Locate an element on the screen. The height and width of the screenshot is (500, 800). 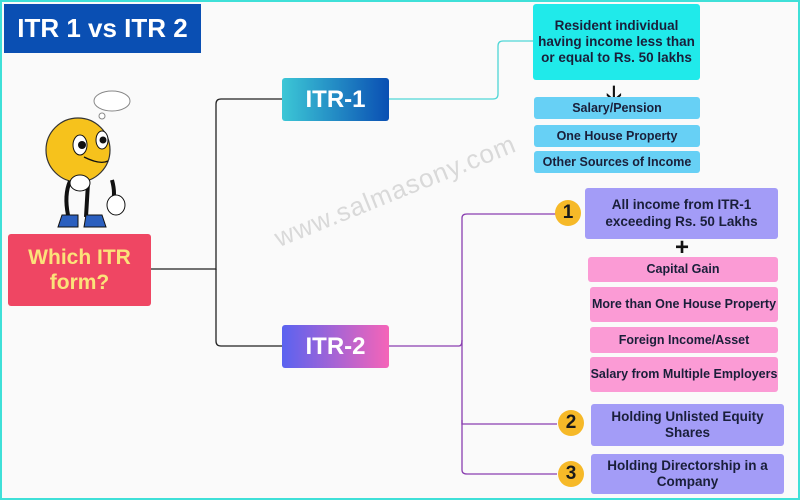
itr1-node: ITR-1 is located at coordinates (335, 99).